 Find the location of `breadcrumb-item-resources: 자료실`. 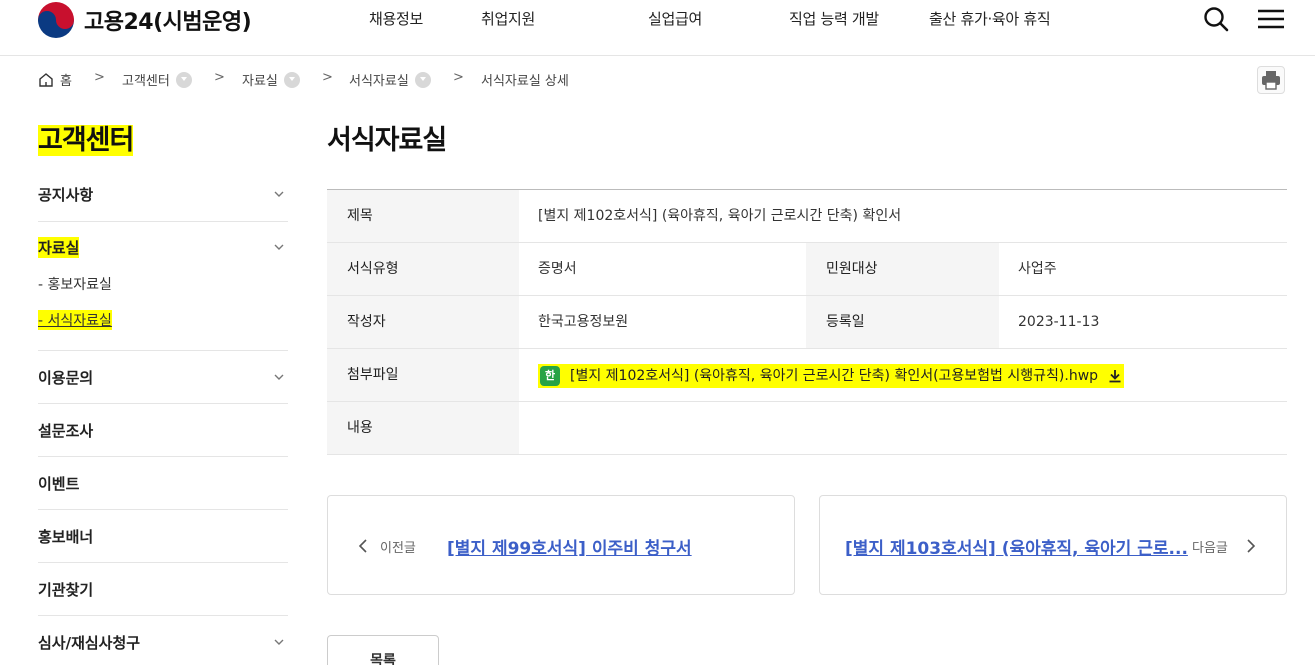

breadcrumb-item-resources: 자료실 is located at coordinates (271, 79).